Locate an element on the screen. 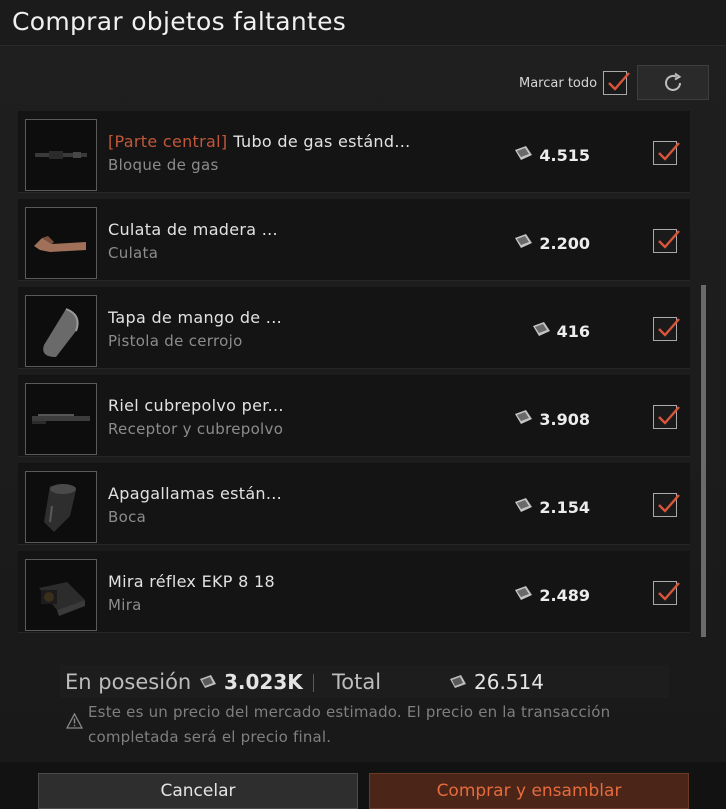 This screenshot has height=809, width=726. total-label: Total is located at coordinates (357, 682).